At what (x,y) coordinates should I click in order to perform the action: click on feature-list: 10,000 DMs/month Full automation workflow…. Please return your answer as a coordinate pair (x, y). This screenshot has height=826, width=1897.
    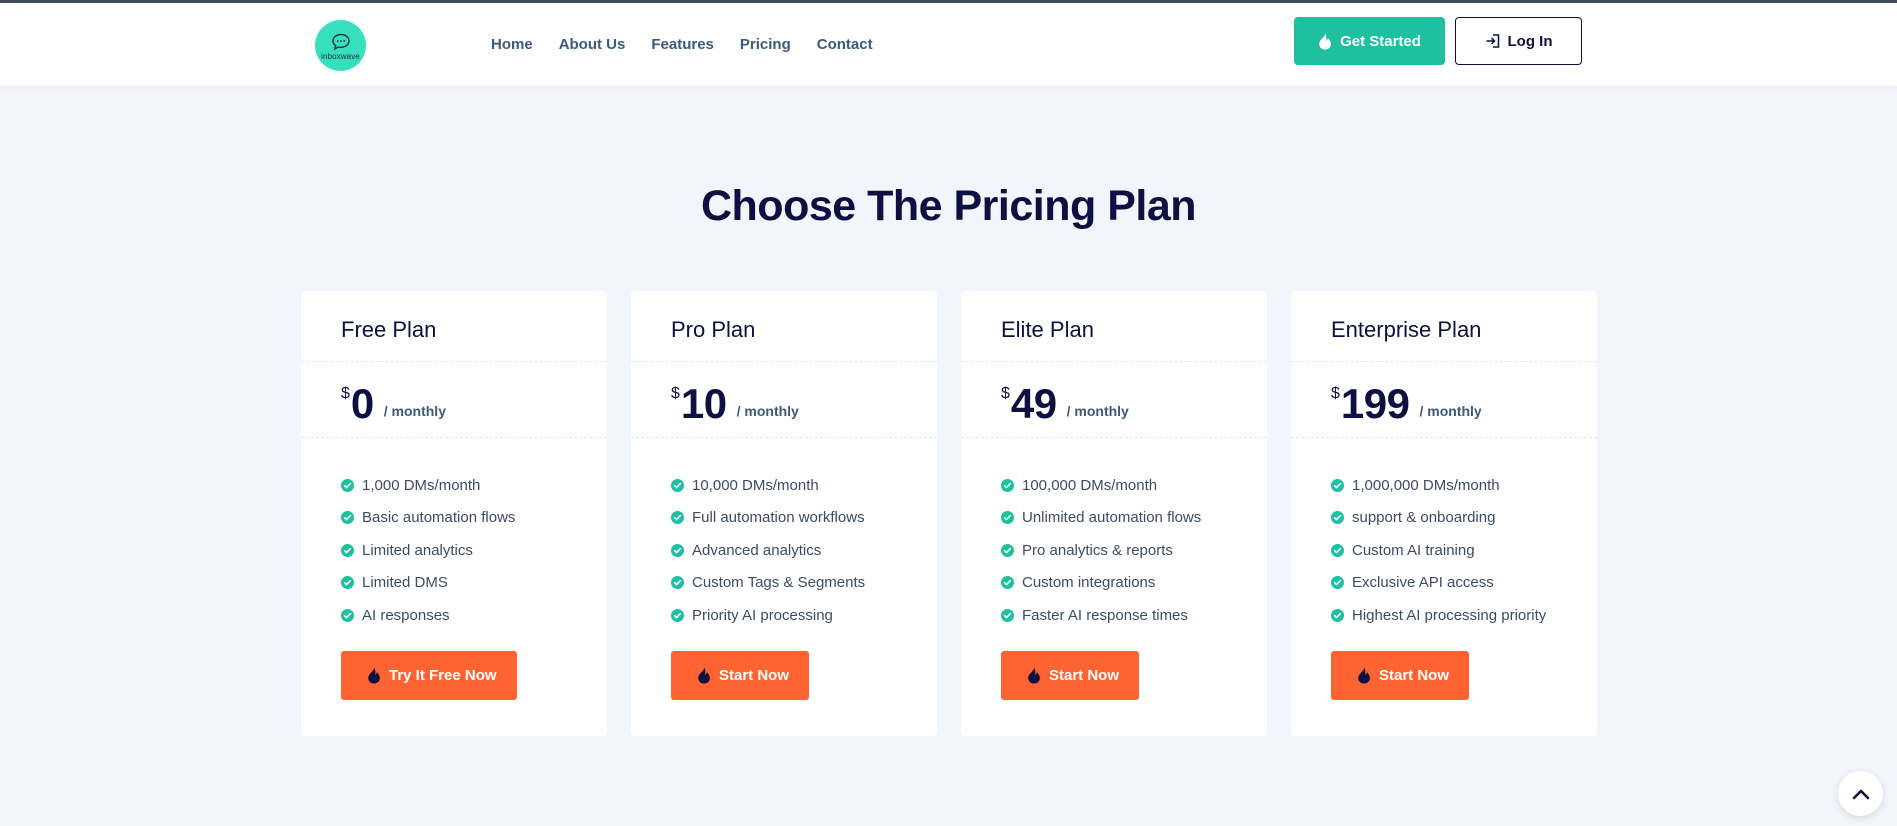
    Looking at the image, I should click on (768, 550).